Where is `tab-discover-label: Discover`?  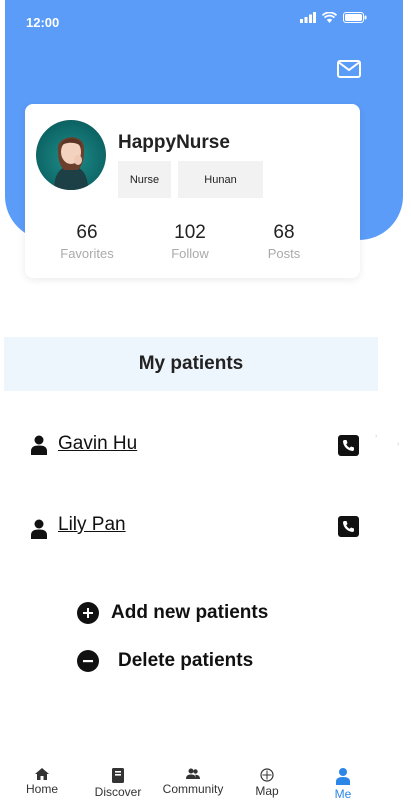
tab-discover-label: Discover is located at coordinates (118, 792).